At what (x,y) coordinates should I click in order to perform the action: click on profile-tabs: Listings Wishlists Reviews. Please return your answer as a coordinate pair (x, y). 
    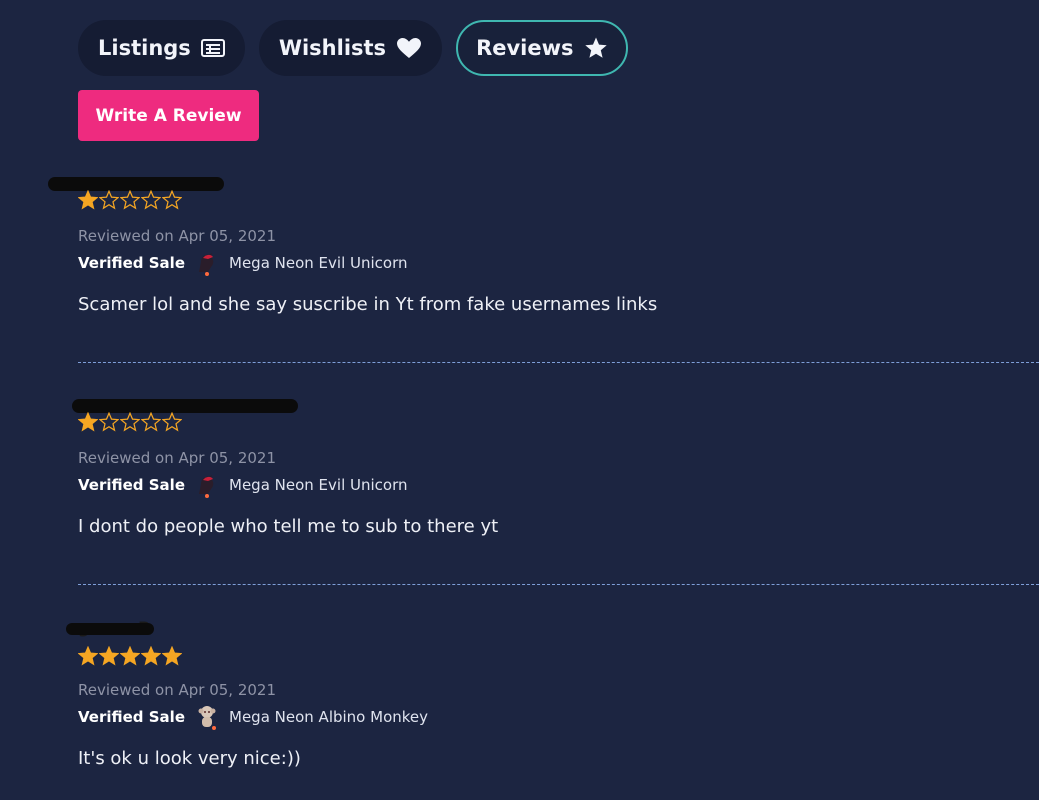
    Looking at the image, I should click on (353, 48).